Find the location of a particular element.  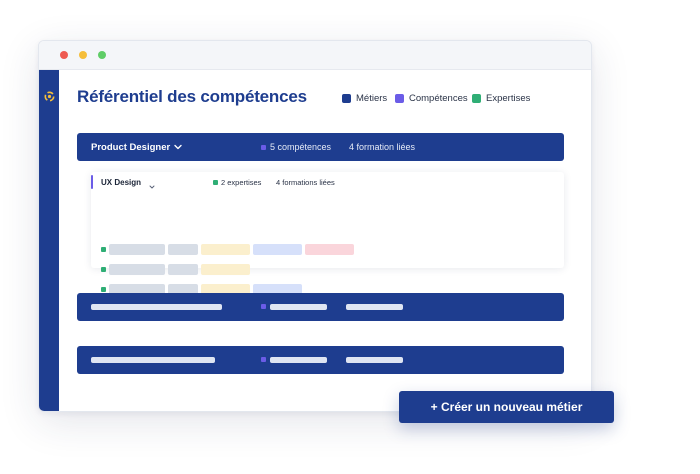

legend-item-competences: Compétences is located at coordinates (431, 98).